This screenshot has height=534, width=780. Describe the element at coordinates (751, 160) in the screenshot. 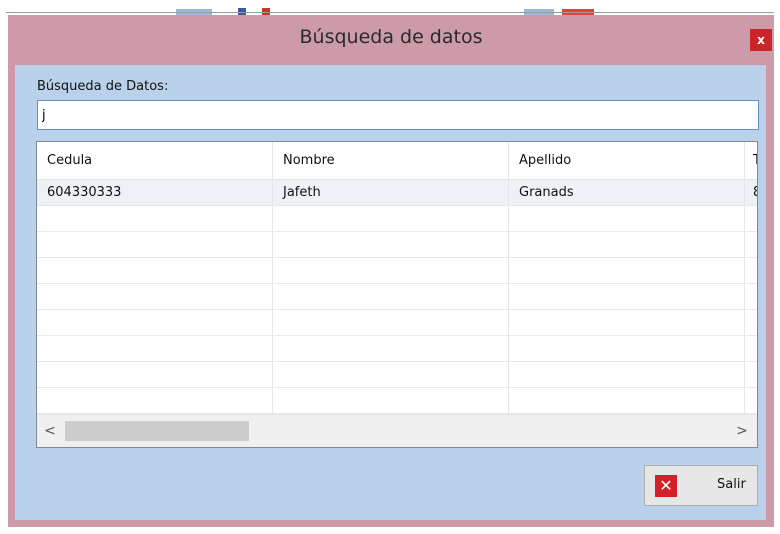

I see `column-header-truncated: T` at that location.